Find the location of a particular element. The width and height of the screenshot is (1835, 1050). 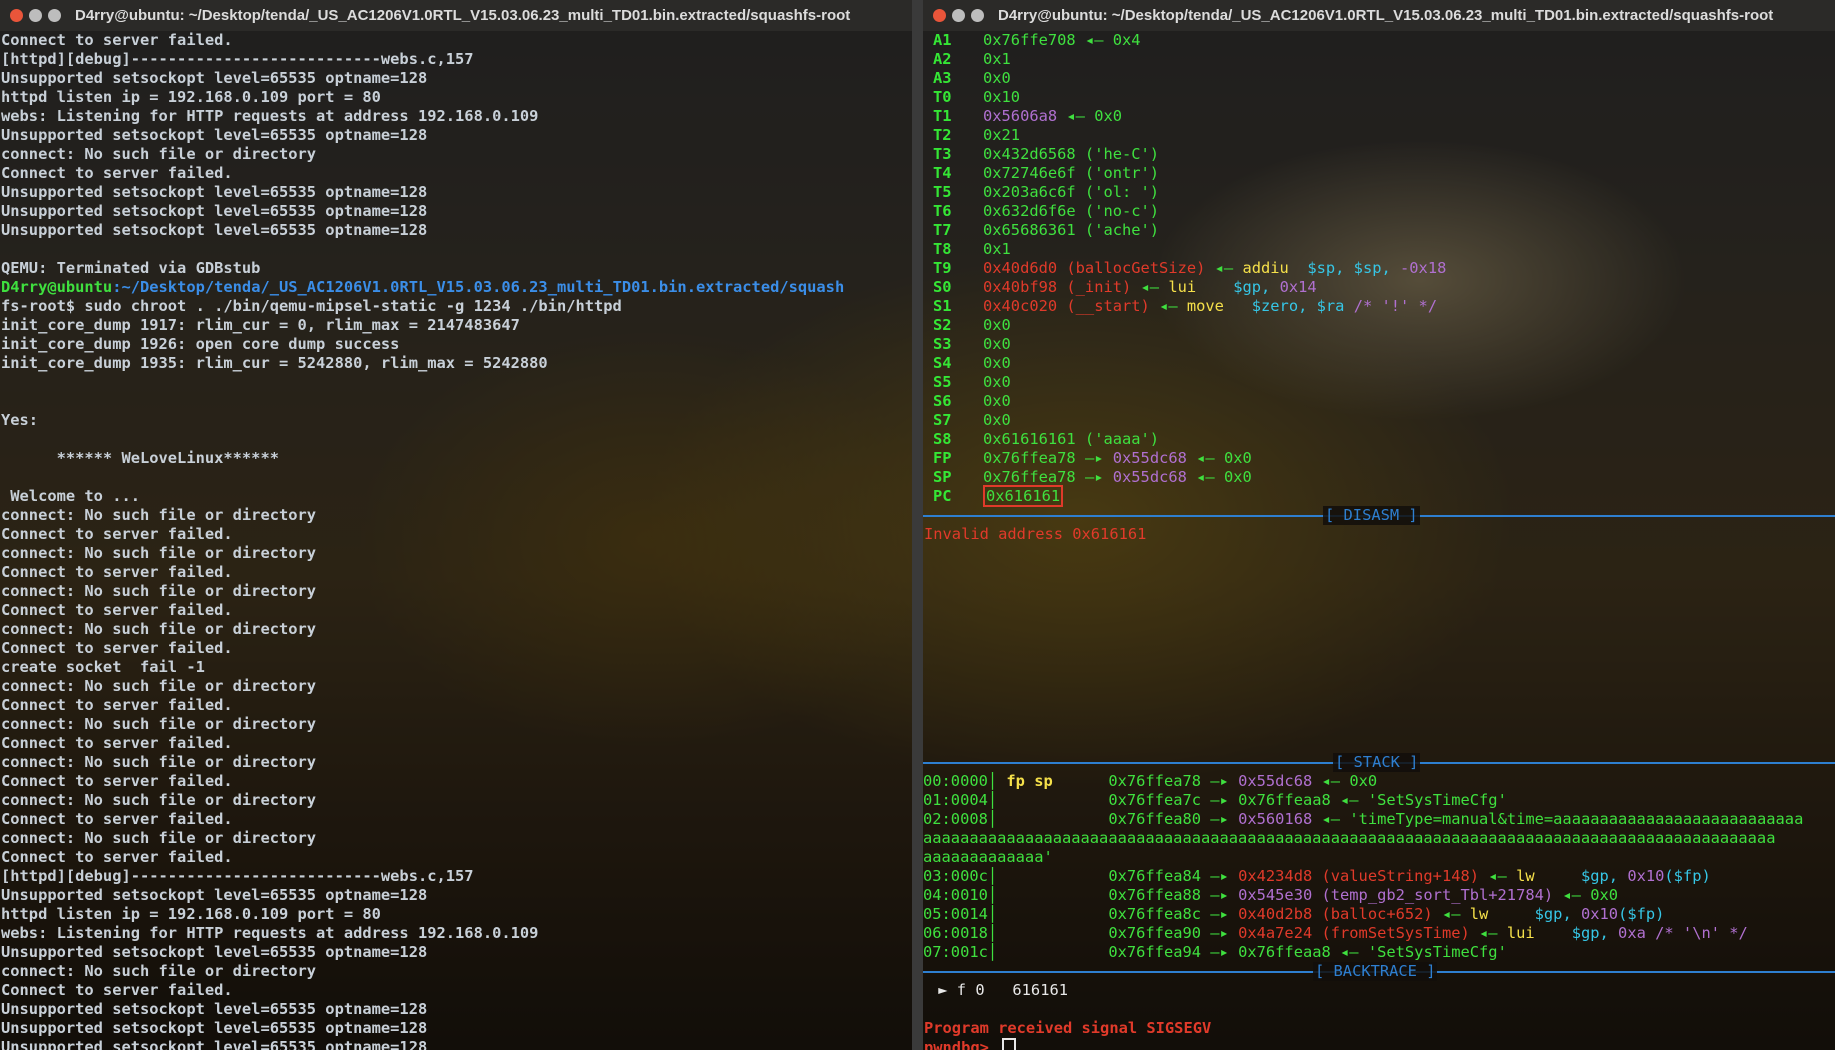

register-name: T5 is located at coordinates (942, 192).